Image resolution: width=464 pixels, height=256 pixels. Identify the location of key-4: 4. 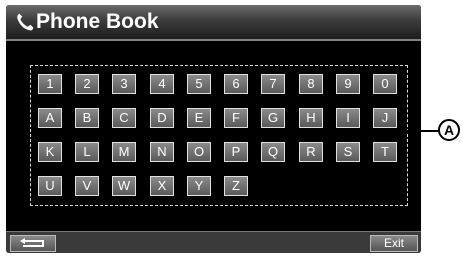
(162, 84).